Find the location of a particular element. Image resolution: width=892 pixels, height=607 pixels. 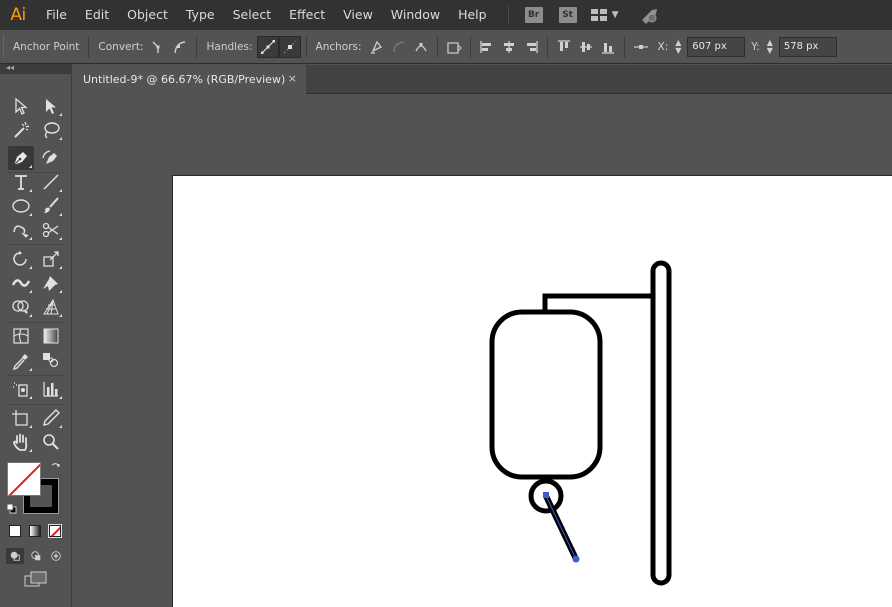

curvature-tool is located at coordinates (51, 158).